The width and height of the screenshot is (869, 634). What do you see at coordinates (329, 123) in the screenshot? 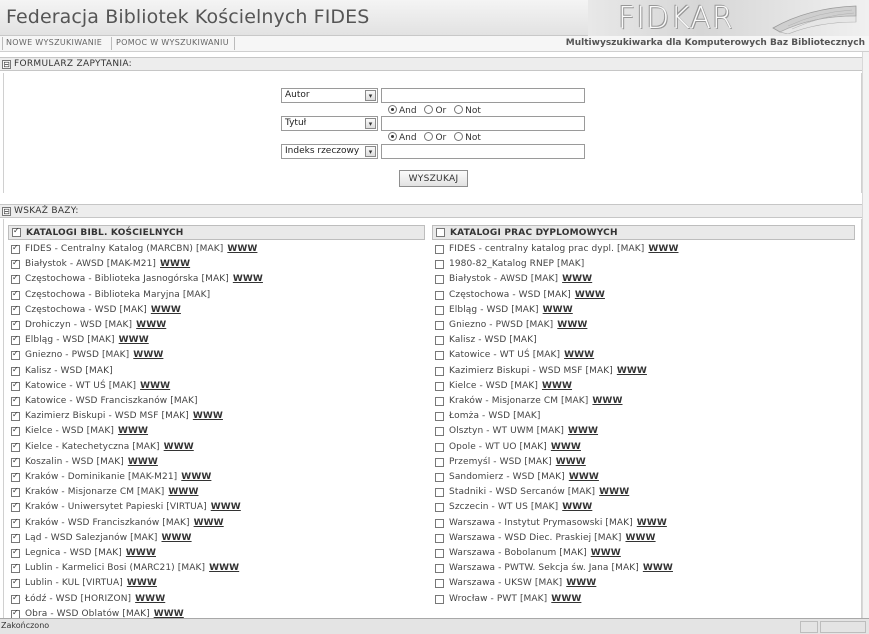
I see `field-select-2: Tytuł ▾` at bounding box center [329, 123].